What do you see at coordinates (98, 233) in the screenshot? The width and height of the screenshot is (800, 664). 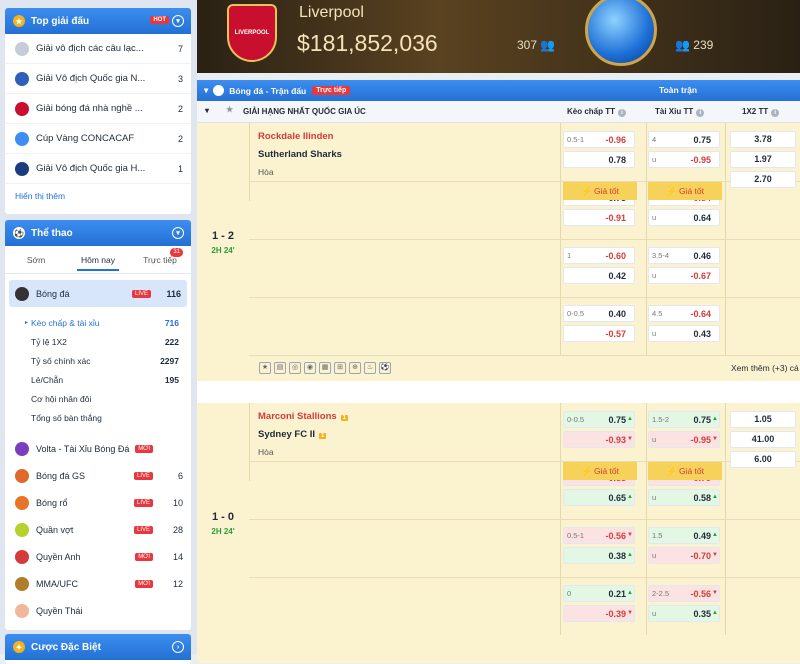 I see `sports-header: ⚽ Thể thao ▾` at bounding box center [98, 233].